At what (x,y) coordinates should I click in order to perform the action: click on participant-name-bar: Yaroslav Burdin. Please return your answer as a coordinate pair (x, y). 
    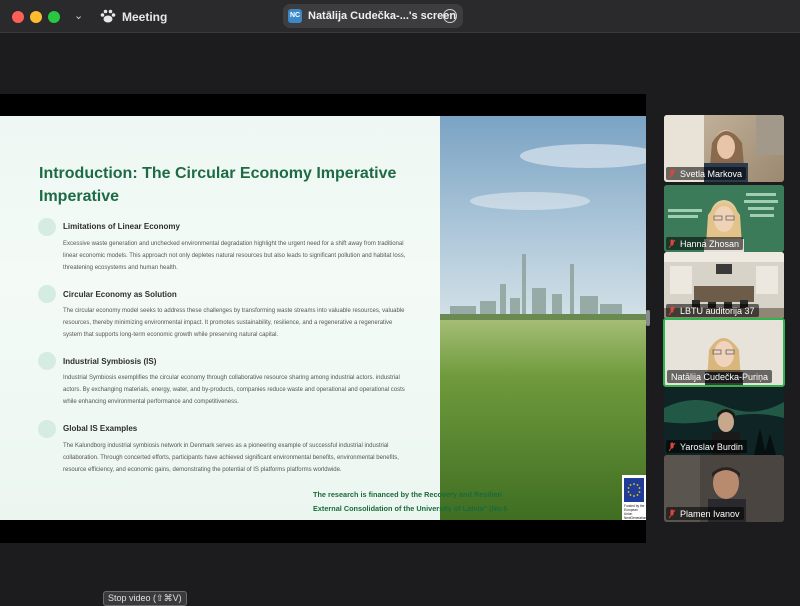
    Looking at the image, I should click on (706, 446).